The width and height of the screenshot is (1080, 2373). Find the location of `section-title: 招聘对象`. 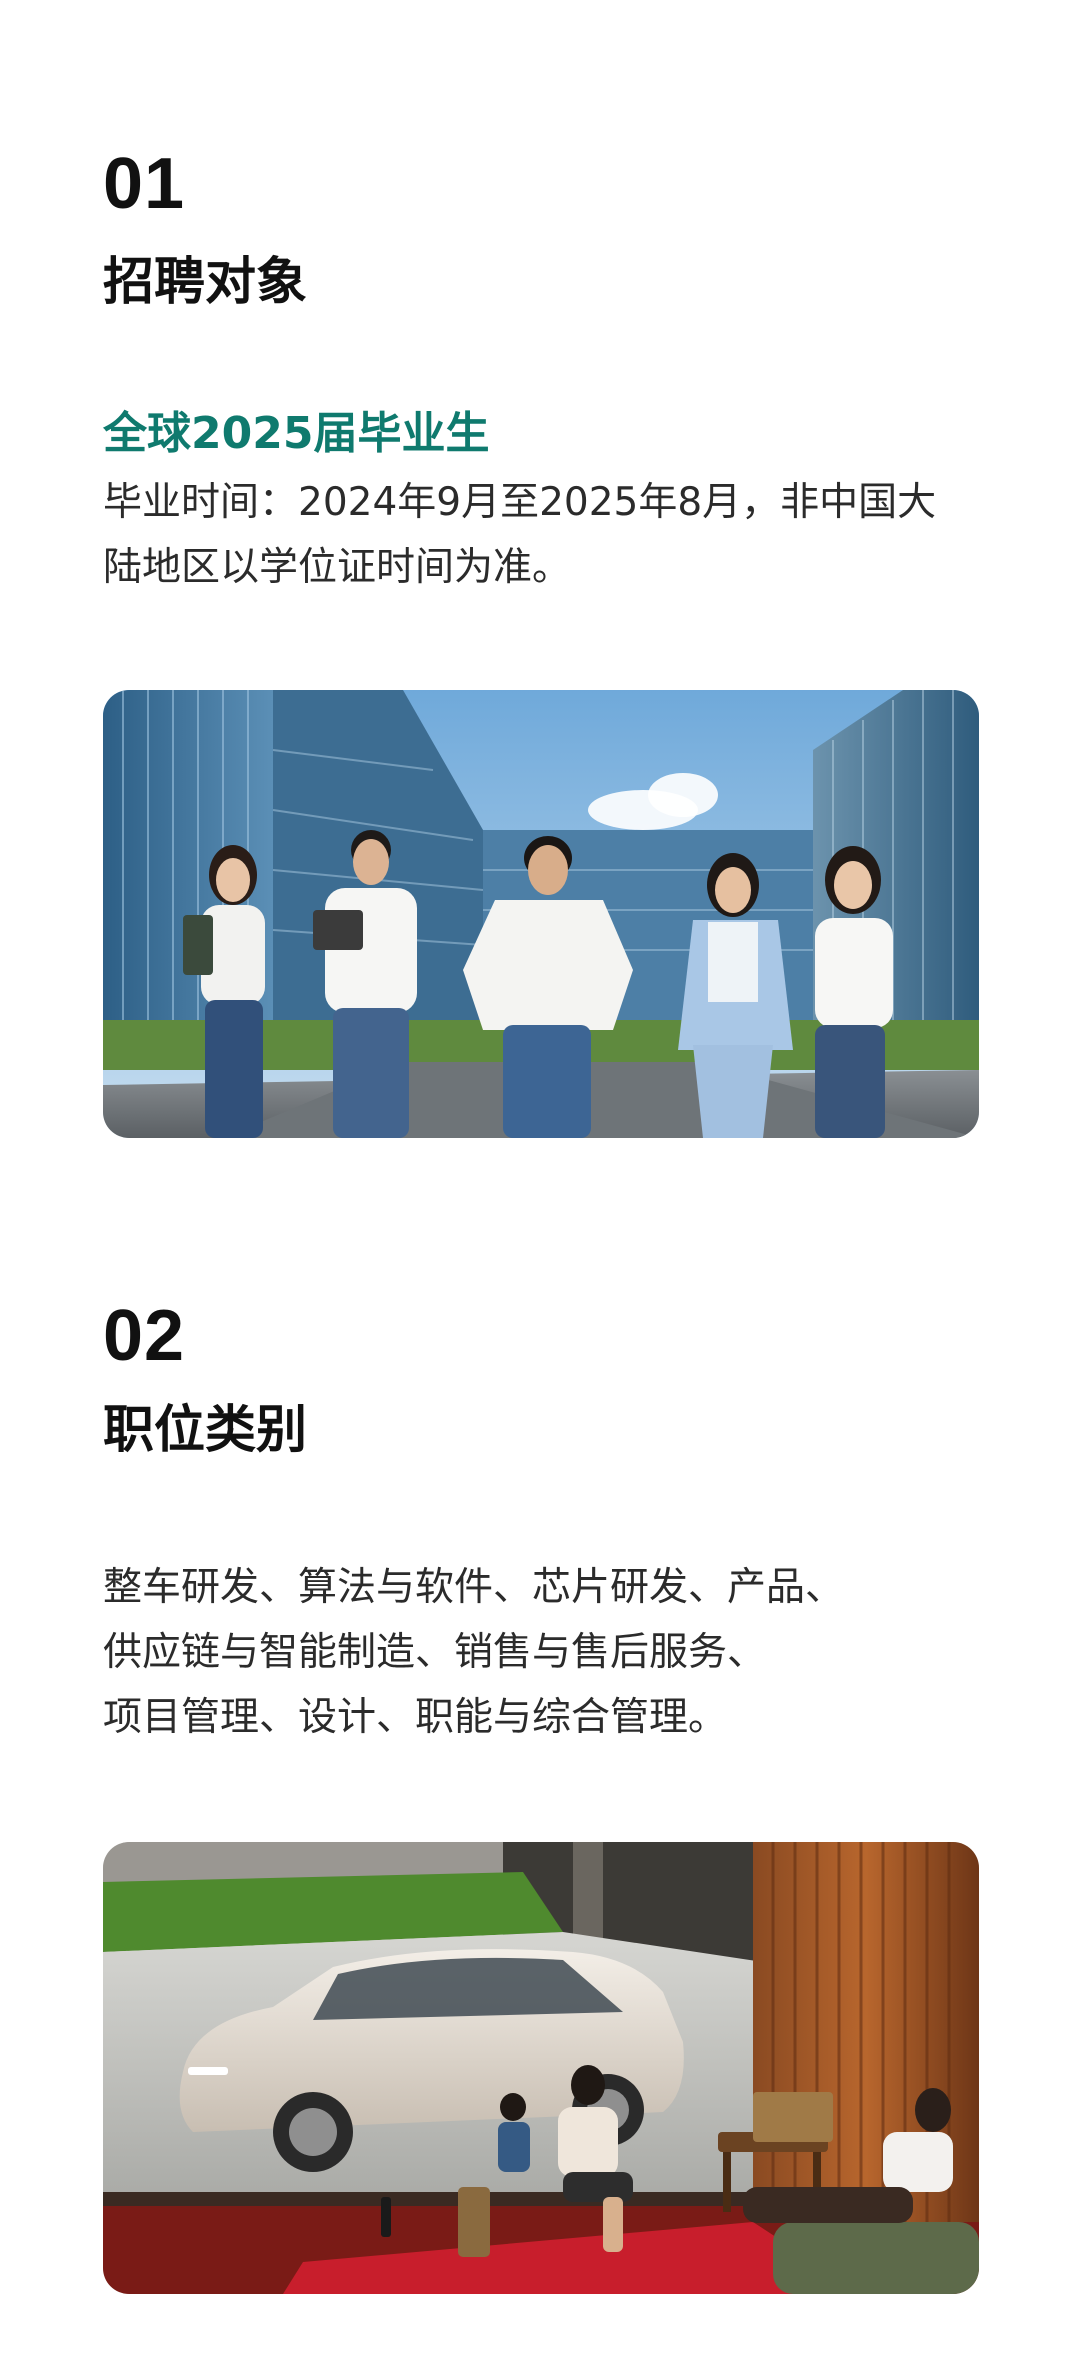

section-title: 招聘对象 is located at coordinates (205, 282).